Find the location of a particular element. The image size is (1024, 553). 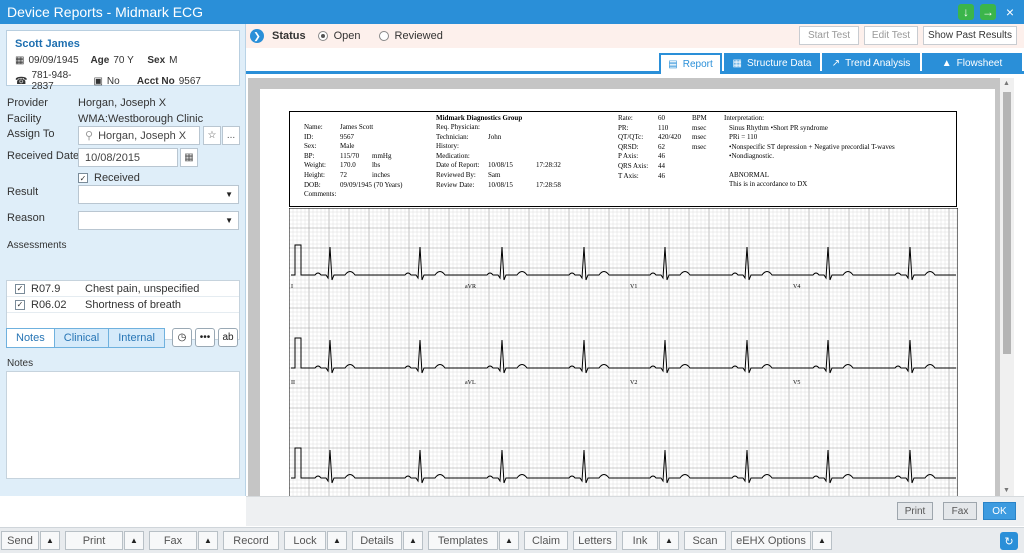

lead-label: V1 is located at coordinates (633, 287).